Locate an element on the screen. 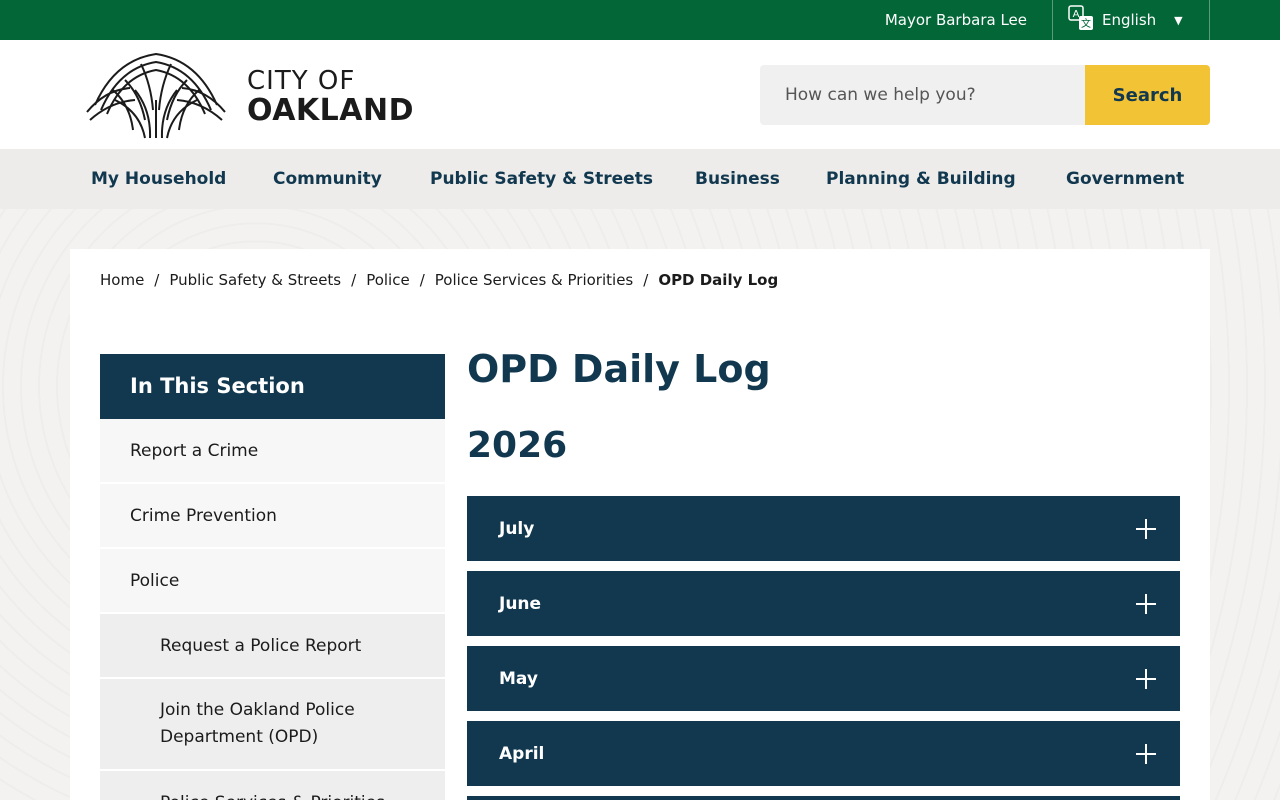 The width and height of the screenshot is (1280, 800). nav-government: Government is located at coordinates (1125, 179).